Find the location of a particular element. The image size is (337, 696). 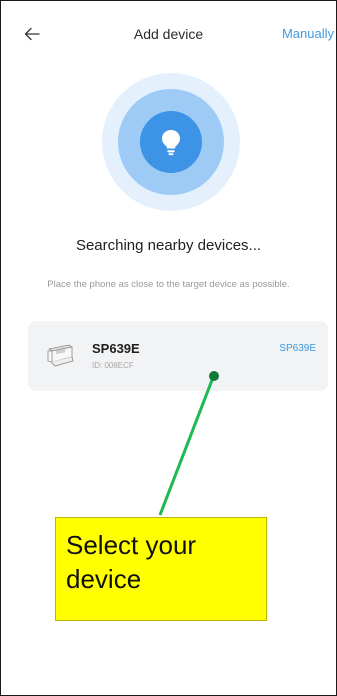

lightbulb-icon is located at coordinates (171, 143).